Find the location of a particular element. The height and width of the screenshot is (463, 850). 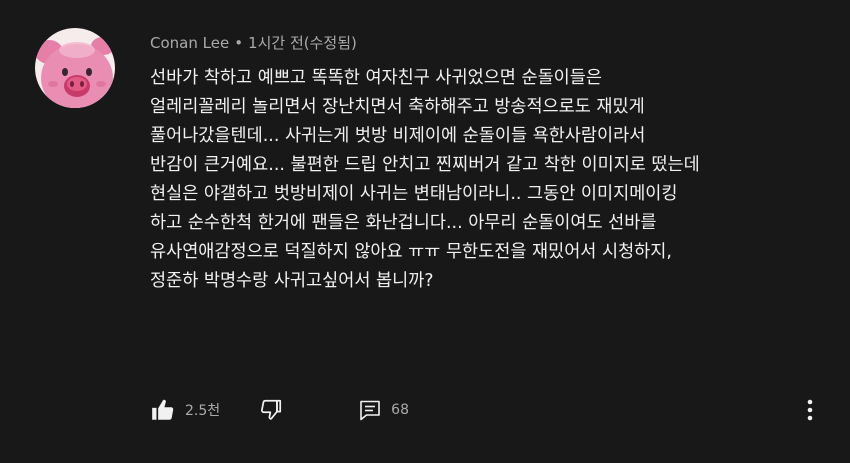

comment-line: 풀어나갔을텐데... 사귀는게 벗방 비제이에 순돌이들 욕한사람이라서 is located at coordinates (398, 136).